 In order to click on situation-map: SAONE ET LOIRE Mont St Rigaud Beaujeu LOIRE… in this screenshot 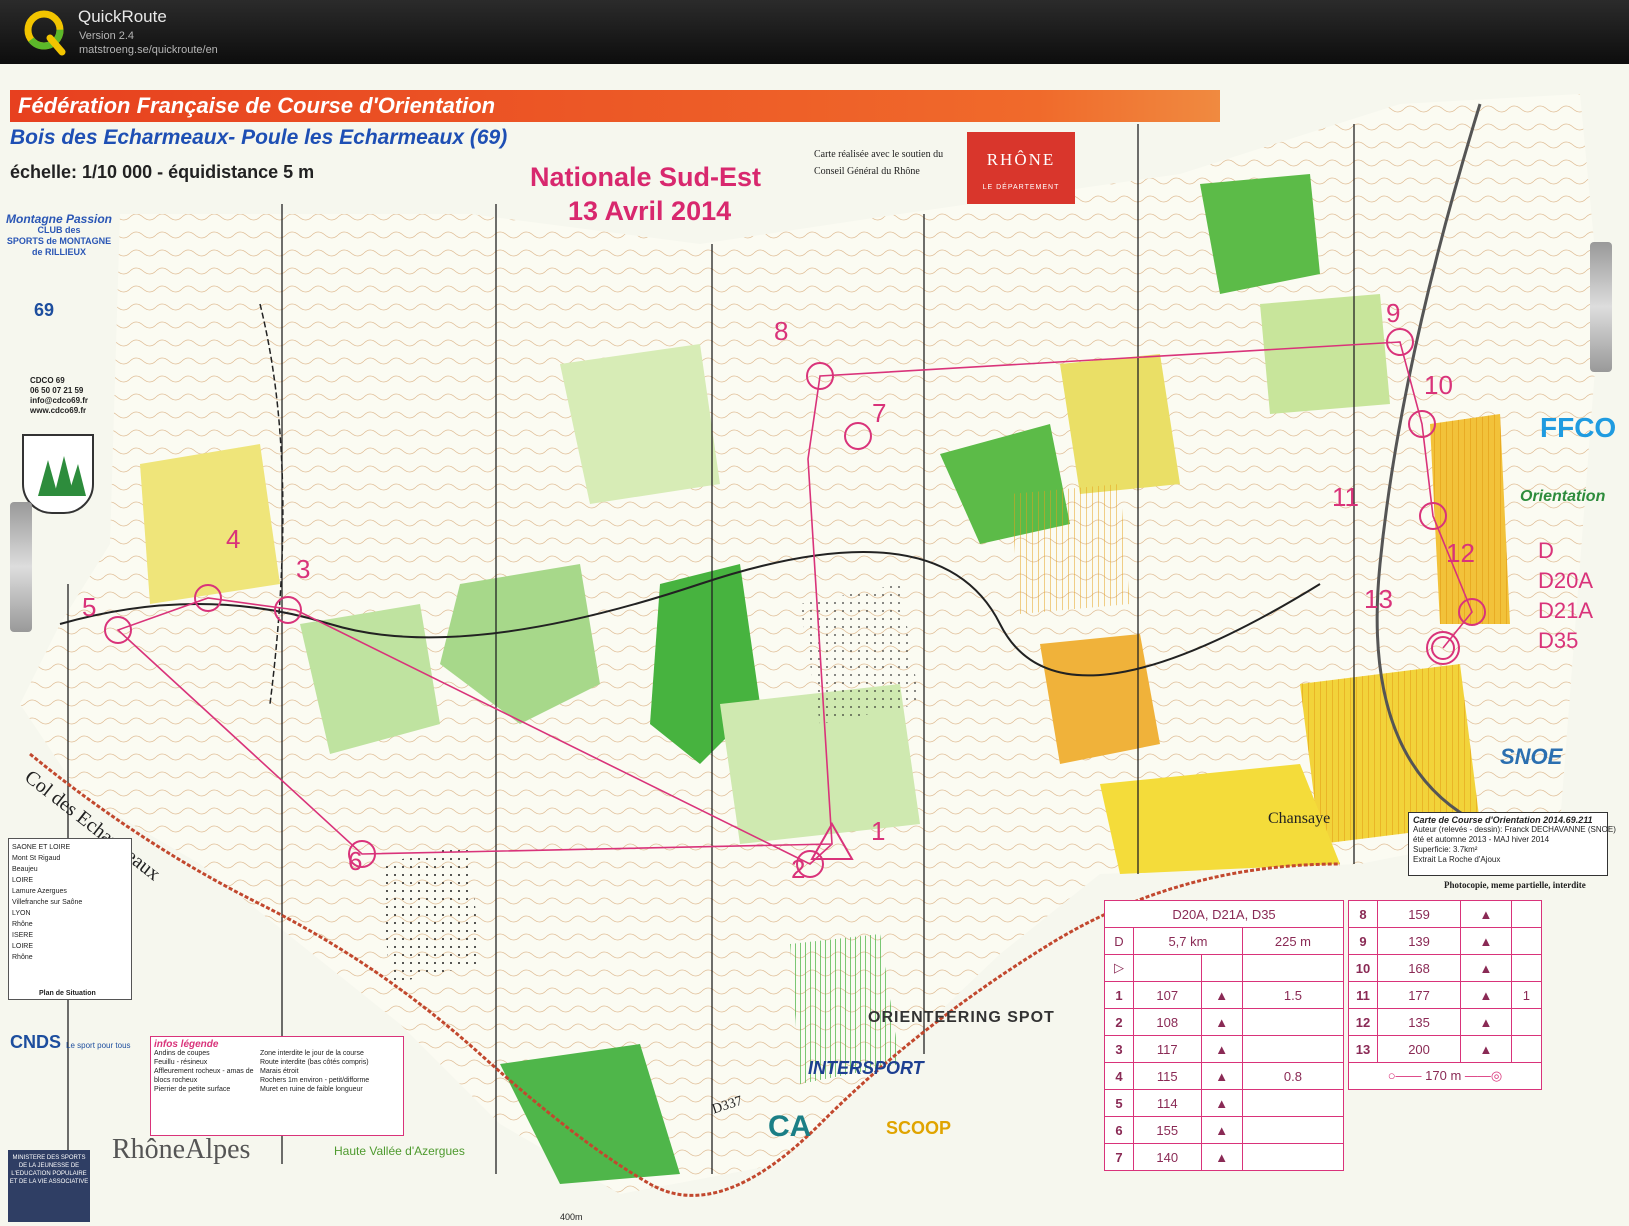, I will do `click(70, 919)`.